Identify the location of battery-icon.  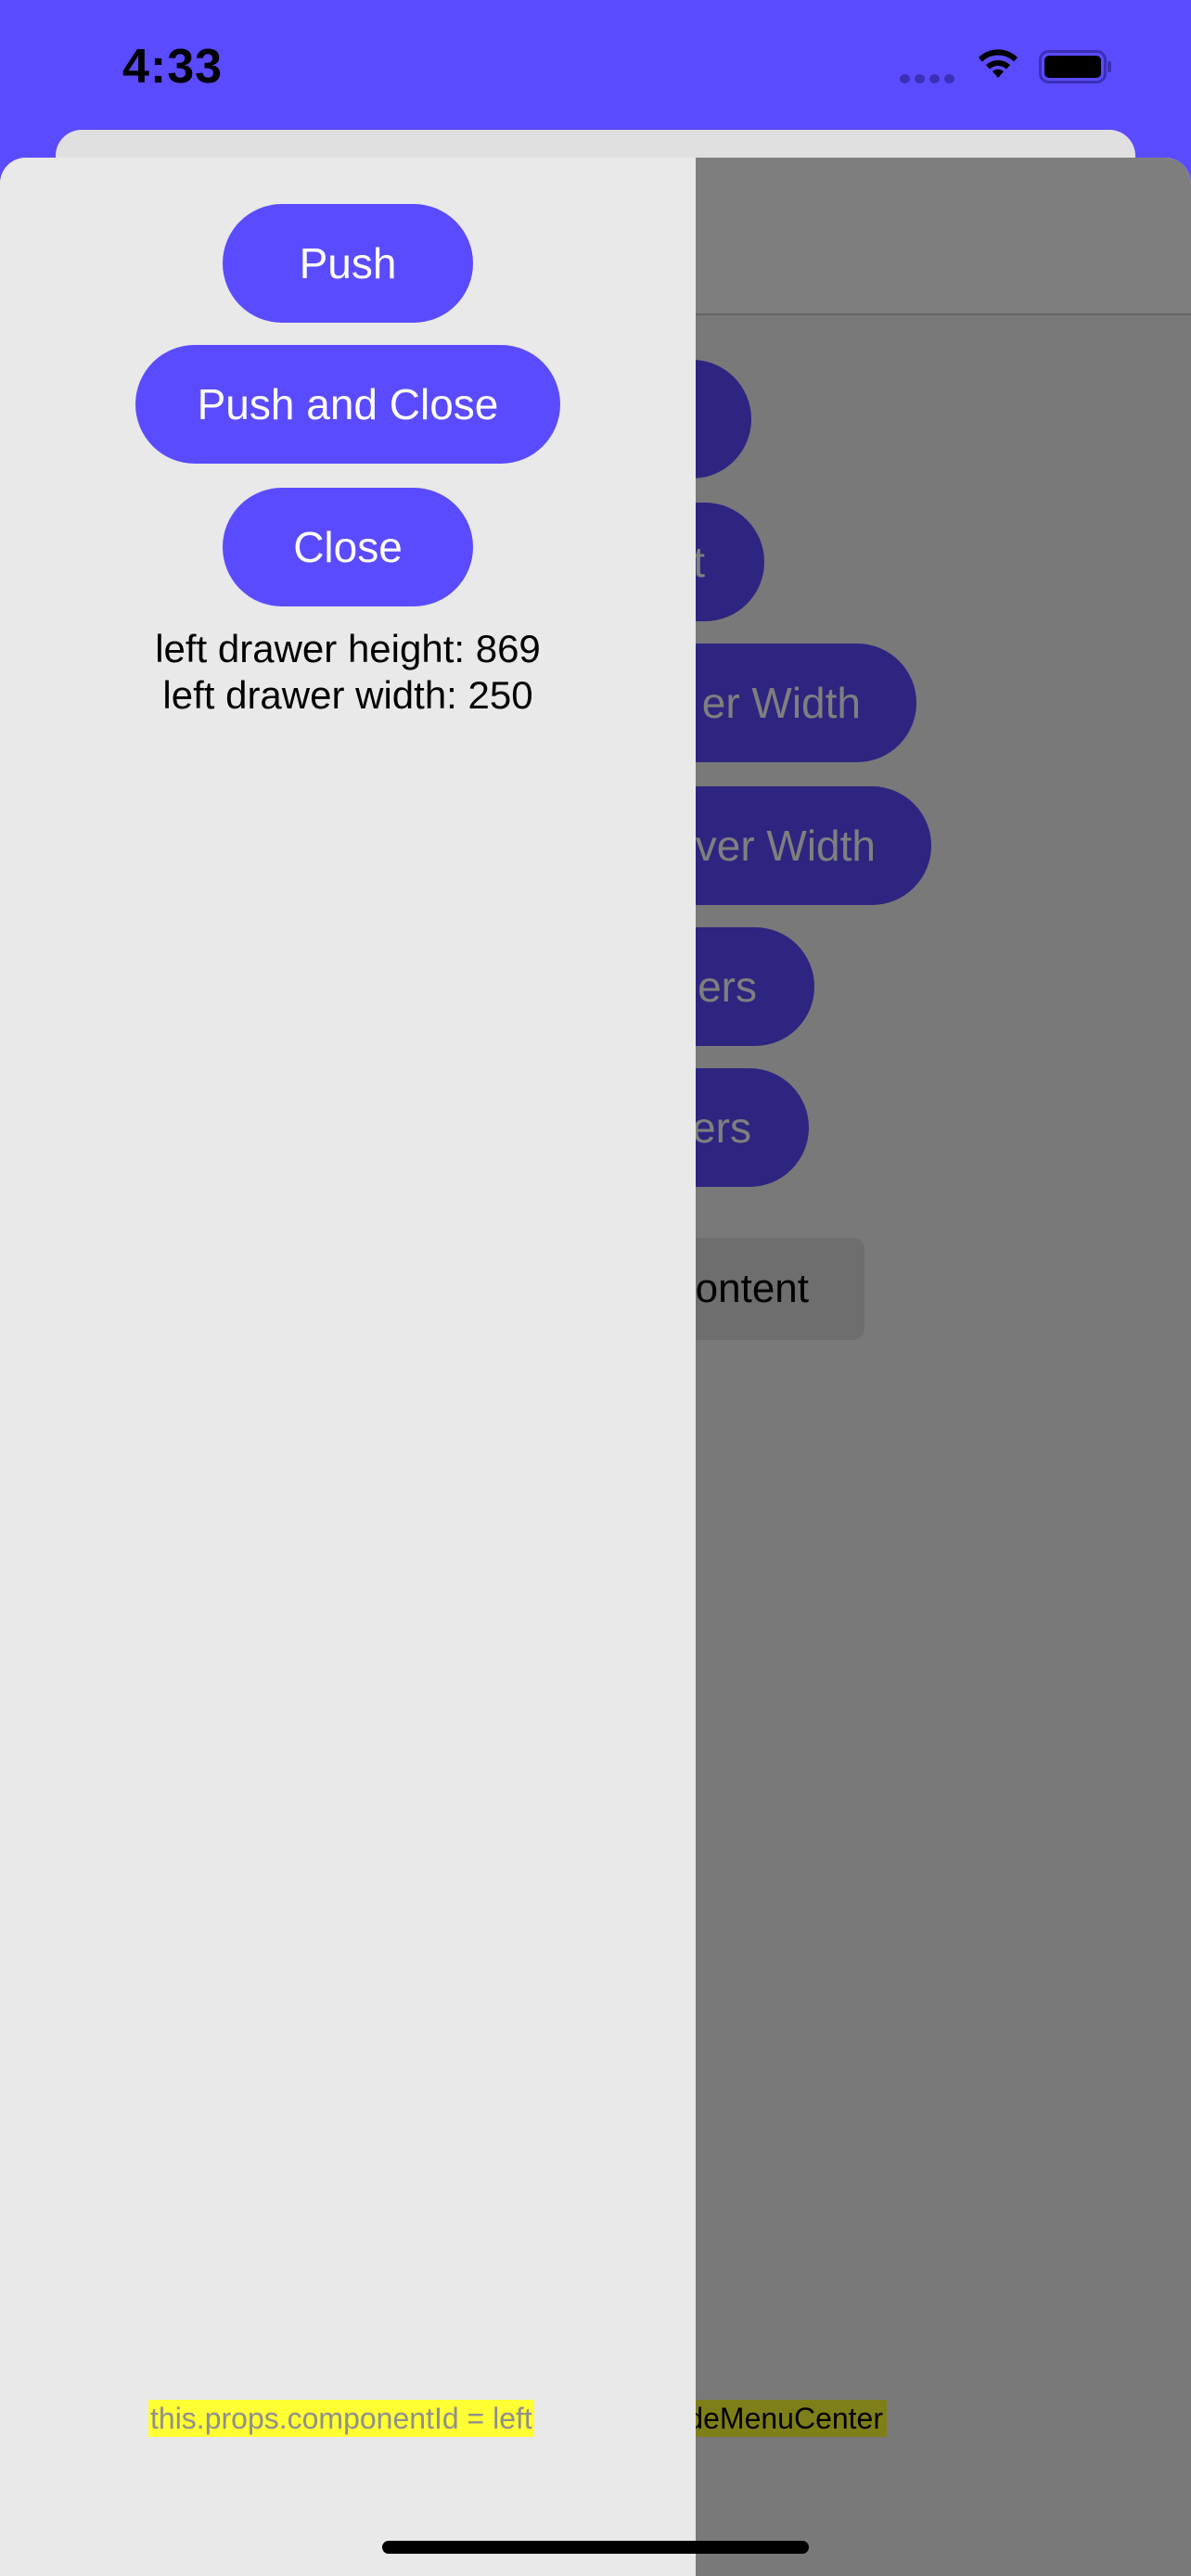
(1075, 66).